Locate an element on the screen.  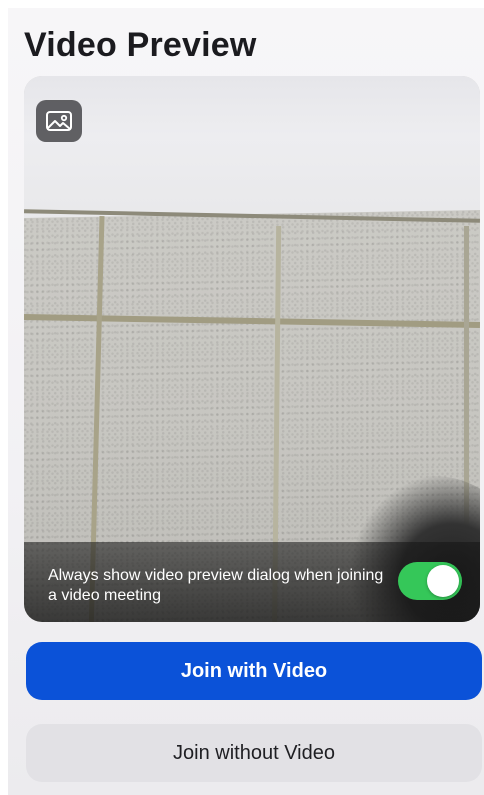
always-show-preview-toggle is located at coordinates (430, 581).